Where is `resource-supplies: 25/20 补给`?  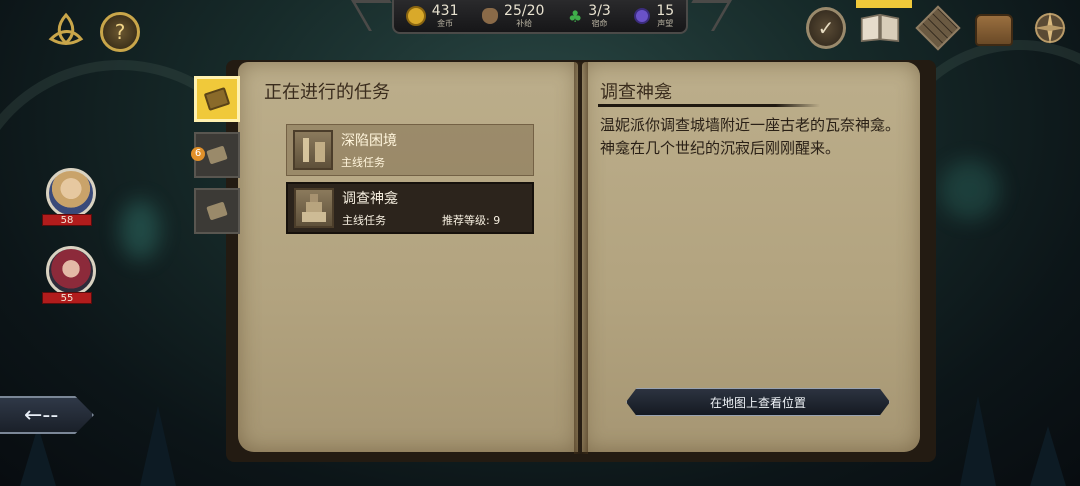 resource-supplies: 25/20 补给 is located at coordinates (513, 16).